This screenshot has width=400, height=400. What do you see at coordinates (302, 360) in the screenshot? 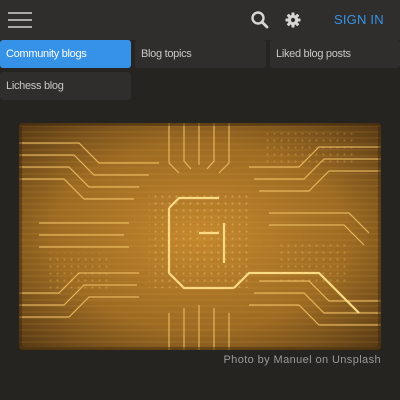
I see `photo-credit: Photo by Manuel on Unsplash` at bounding box center [302, 360].